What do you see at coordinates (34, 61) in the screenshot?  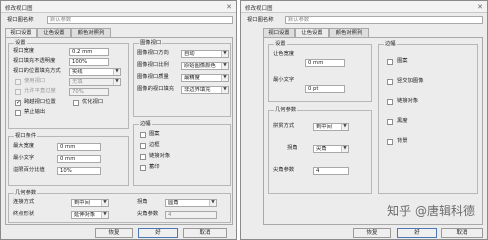 I see `opacity-label: 视口填充不透明度` at bounding box center [34, 61].